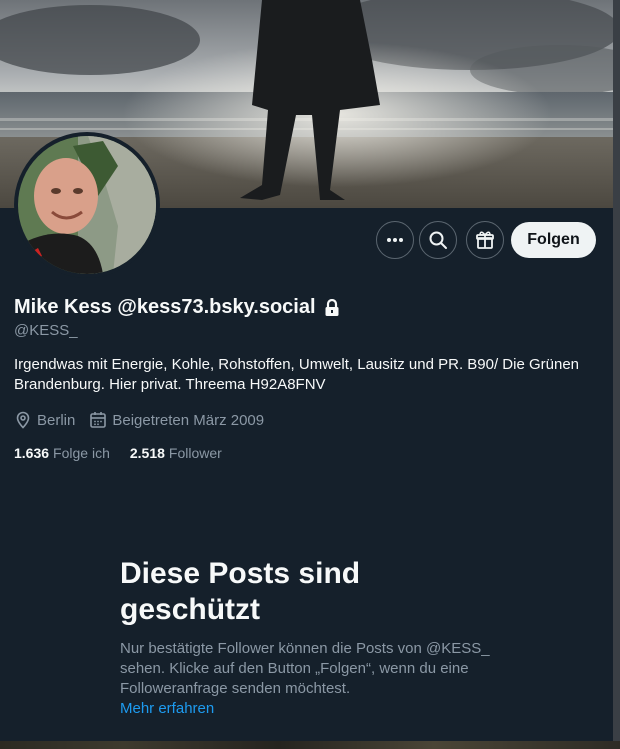 Image resolution: width=620 pixels, height=749 pixels. What do you see at coordinates (310, 745) in the screenshot?
I see `window-bottom-edge` at bounding box center [310, 745].